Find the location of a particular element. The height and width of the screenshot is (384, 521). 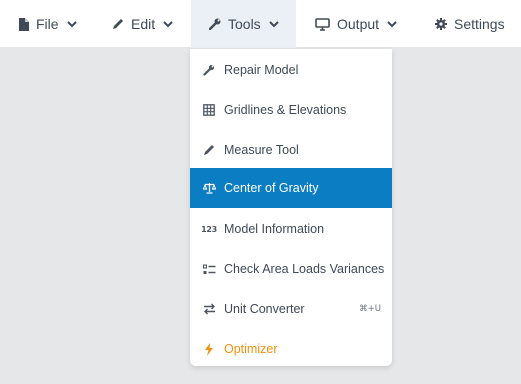

menu-item-label: Model Information is located at coordinates (274, 229).